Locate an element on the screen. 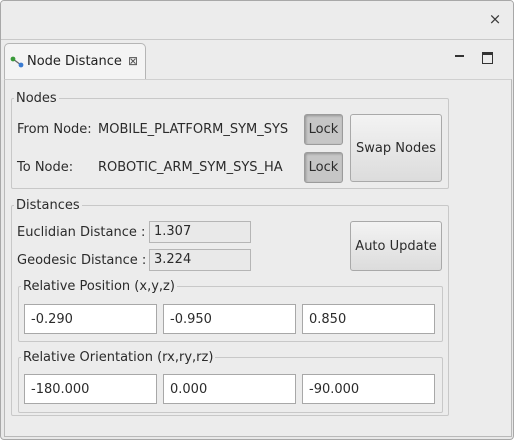 This screenshot has height=440, width=514. orientation-rz-input is located at coordinates (368, 389).